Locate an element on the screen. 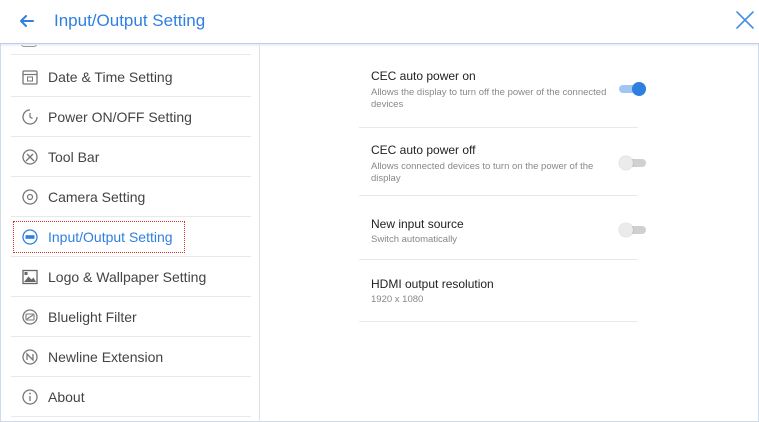 The height and width of the screenshot is (422, 759). info-icon is located at coordinates (30, 397).